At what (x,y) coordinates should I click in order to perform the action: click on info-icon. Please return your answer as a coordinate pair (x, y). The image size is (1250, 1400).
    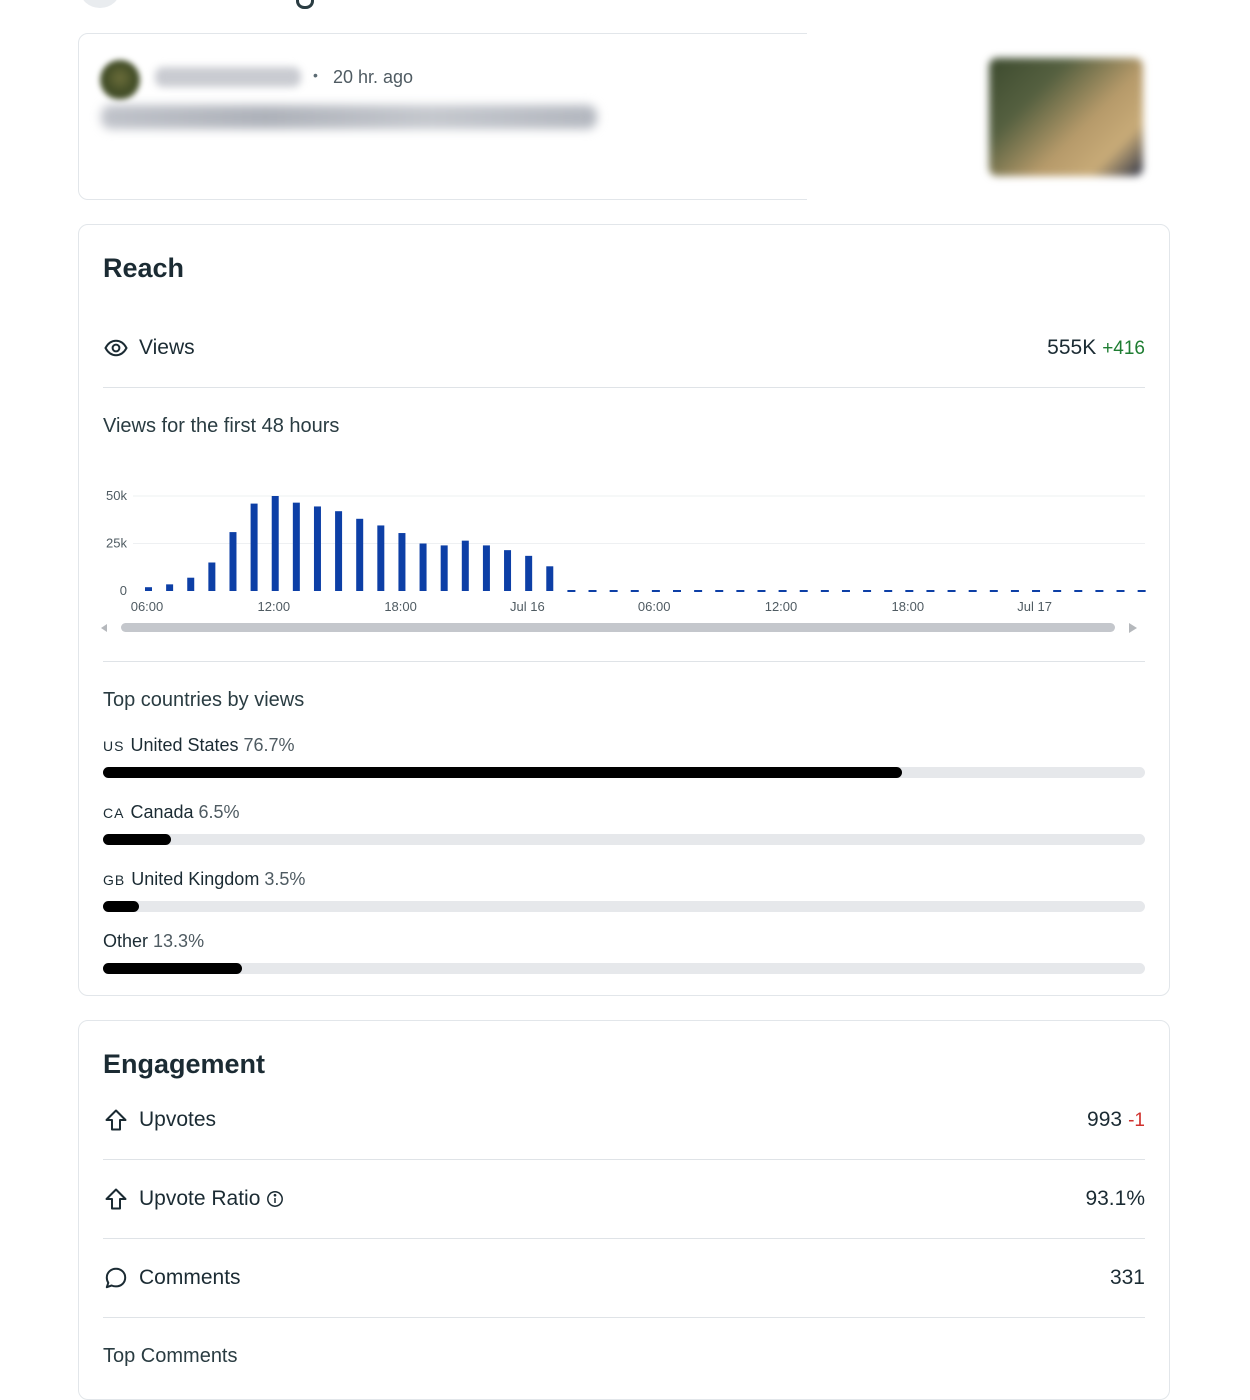
    Looking at the image, I should click on (275, 1199).